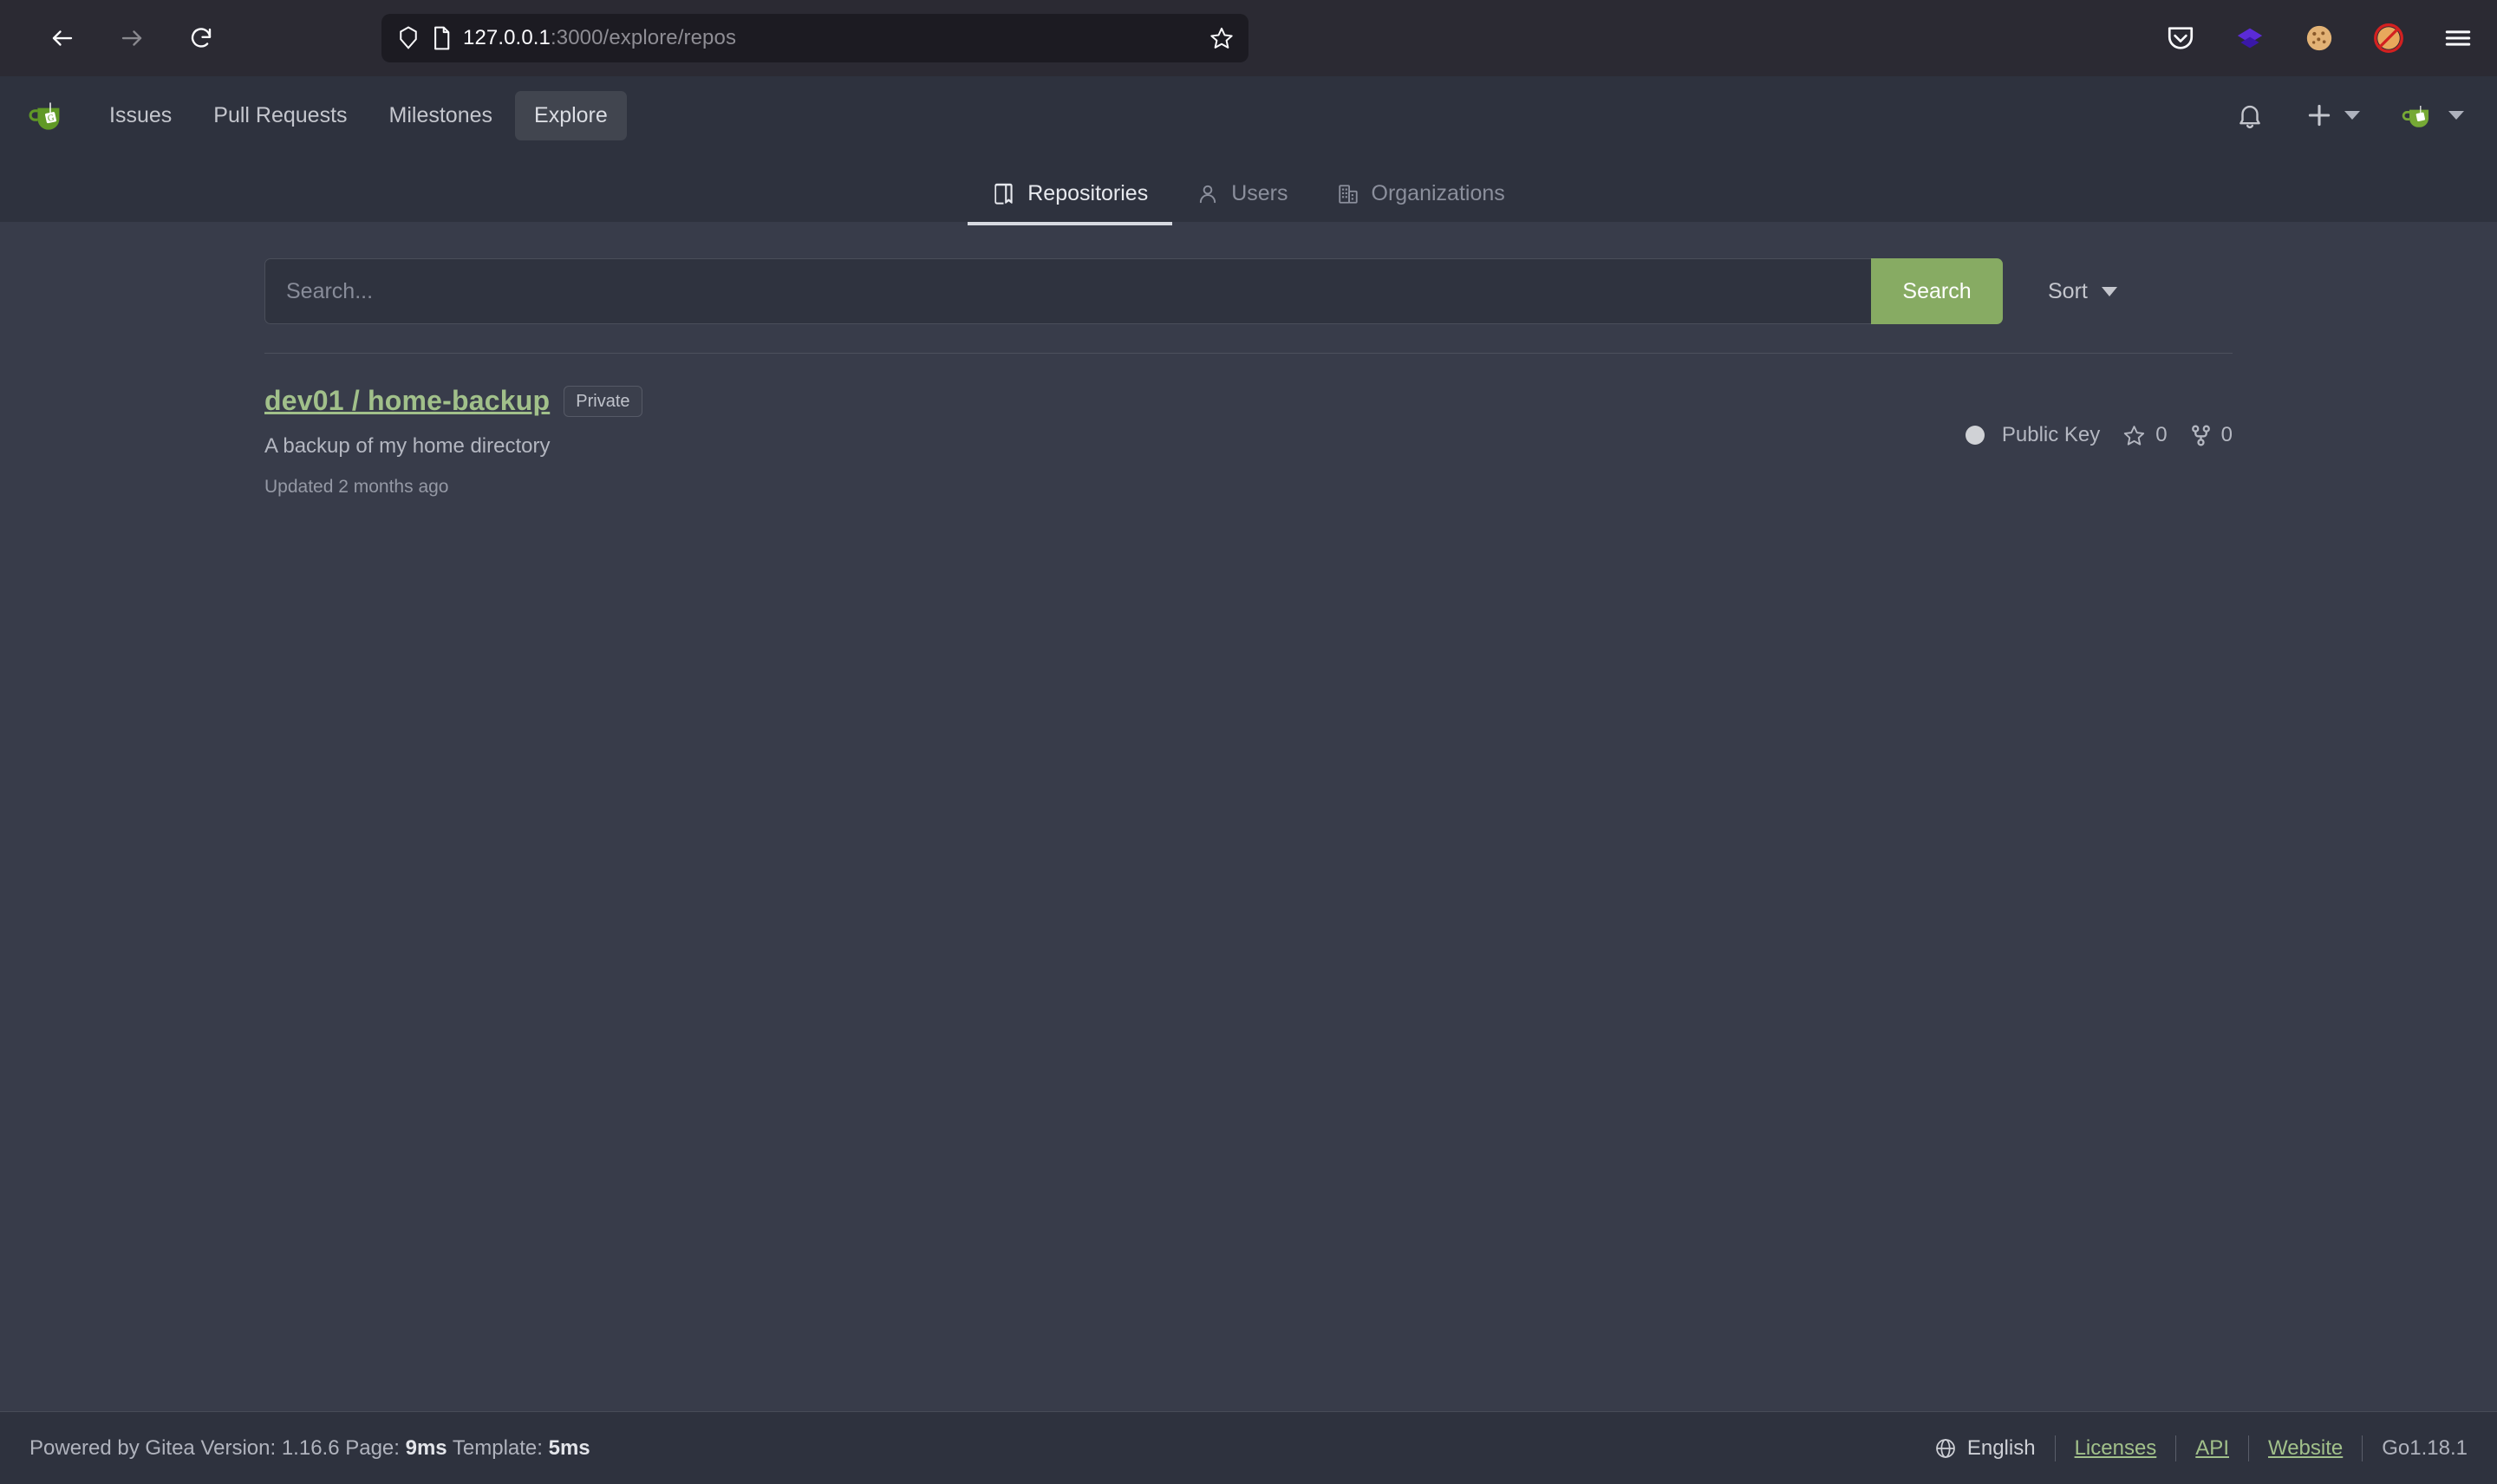 This screenshot has height=1484, width=2497. I want to click on arrow-left-icon, so click(62, 38).